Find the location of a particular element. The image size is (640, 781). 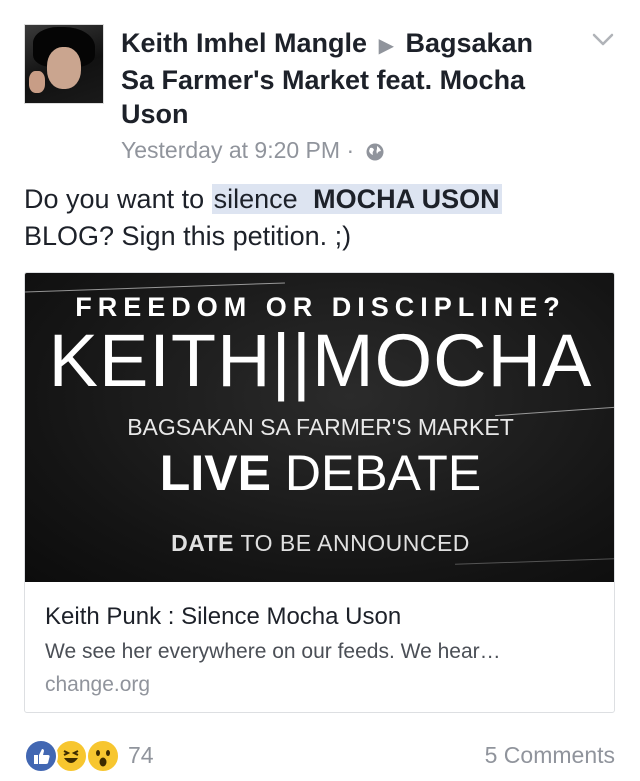

share-arrow-icon: ▶ is located at coordinates (386, 46).